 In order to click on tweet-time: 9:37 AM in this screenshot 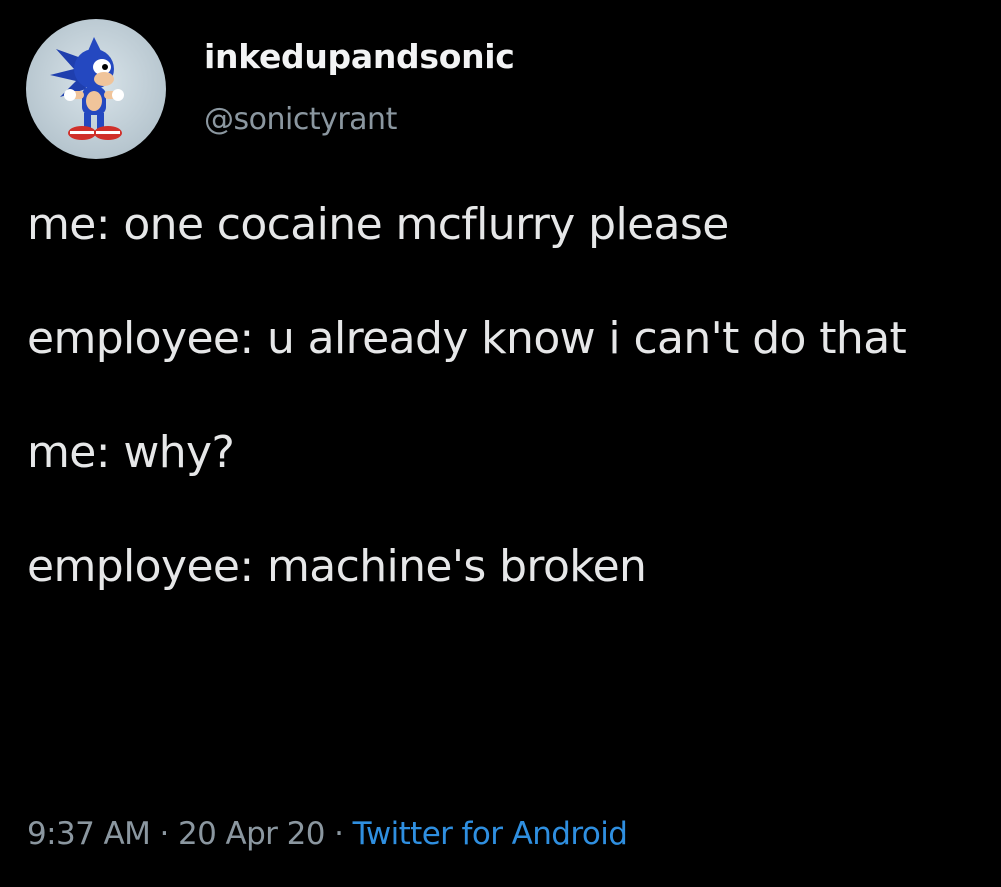, I will do `click(89, 834)`.